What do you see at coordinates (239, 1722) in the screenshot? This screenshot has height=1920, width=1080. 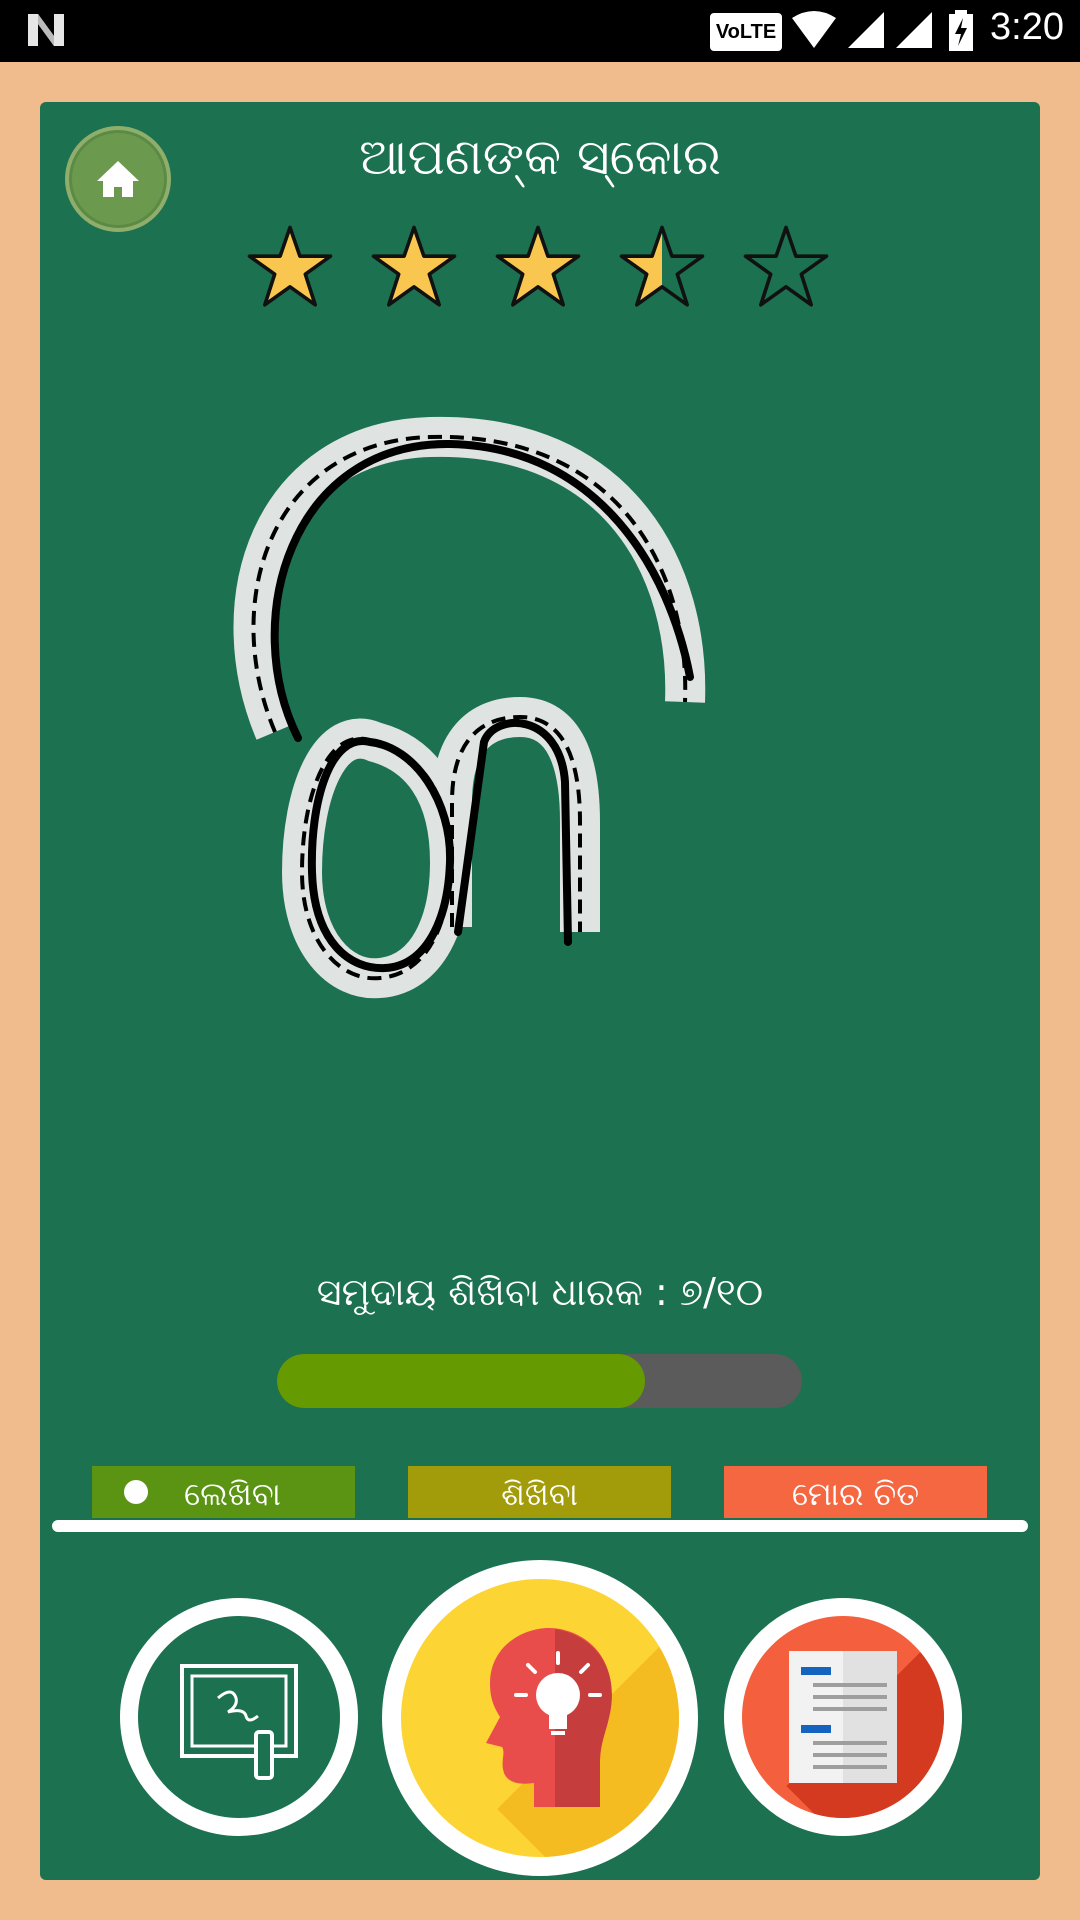 I see `drawing-board-icon` at bounding box center [239, 1722].